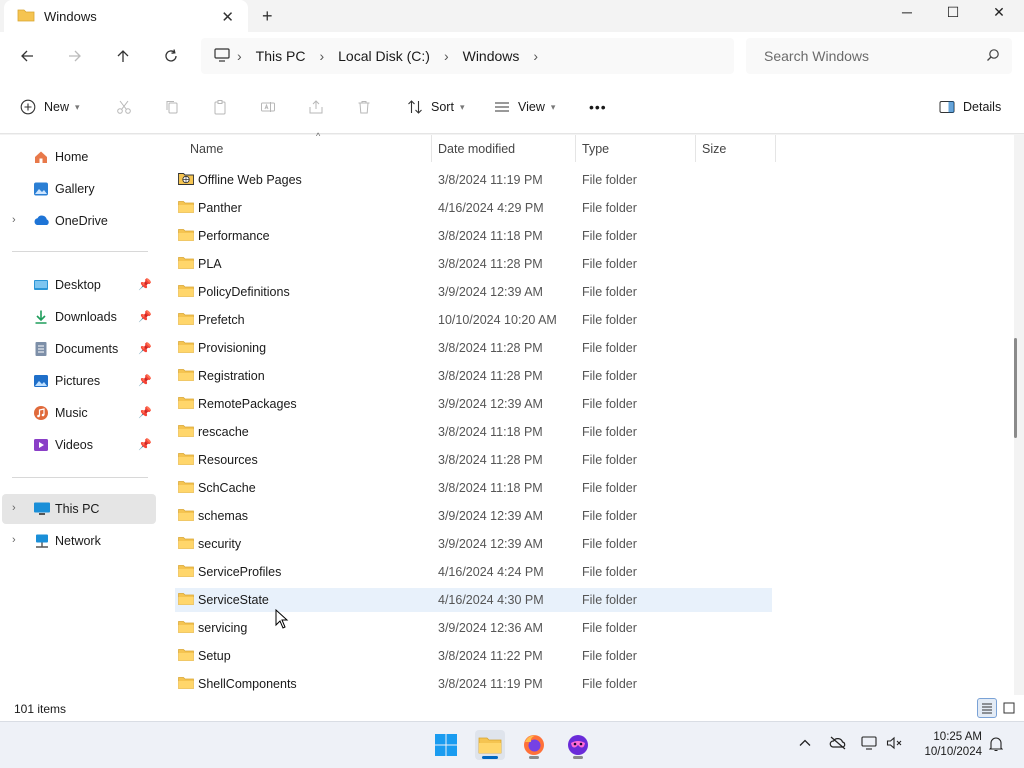 This screenshot has width=1024, height=768. Describe the element at coordinates (186, 458) in the screenshot. I see `folder-icon` at that location.